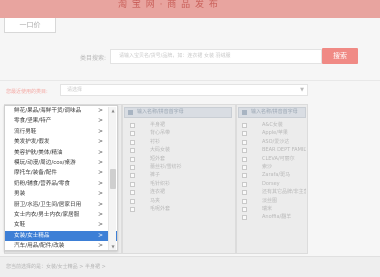 The image size is (380, 277). Describe the element at coordinates (113, 247) in the screenshot. I see `scroll-down-icon: ▼` at that location.